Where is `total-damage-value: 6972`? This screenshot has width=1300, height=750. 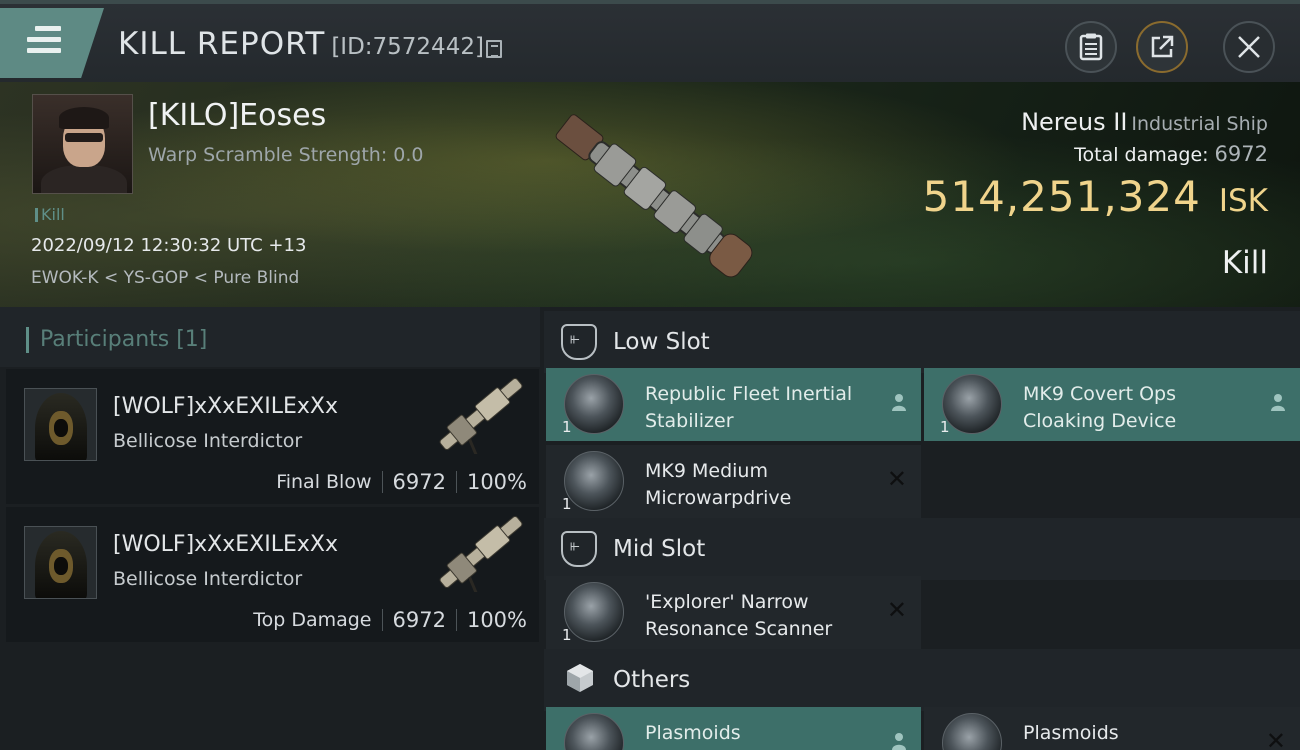
total-damage-value: 6972 is located at coordinates (1241, 154).